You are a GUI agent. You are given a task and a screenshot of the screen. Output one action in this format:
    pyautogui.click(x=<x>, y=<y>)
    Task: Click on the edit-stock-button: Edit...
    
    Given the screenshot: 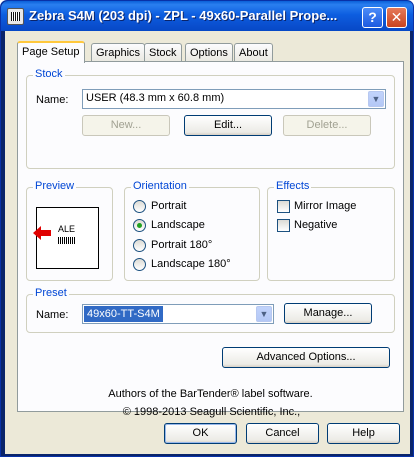 What is the action you would take?
    pyautogui.click(x=228, y=125)
    